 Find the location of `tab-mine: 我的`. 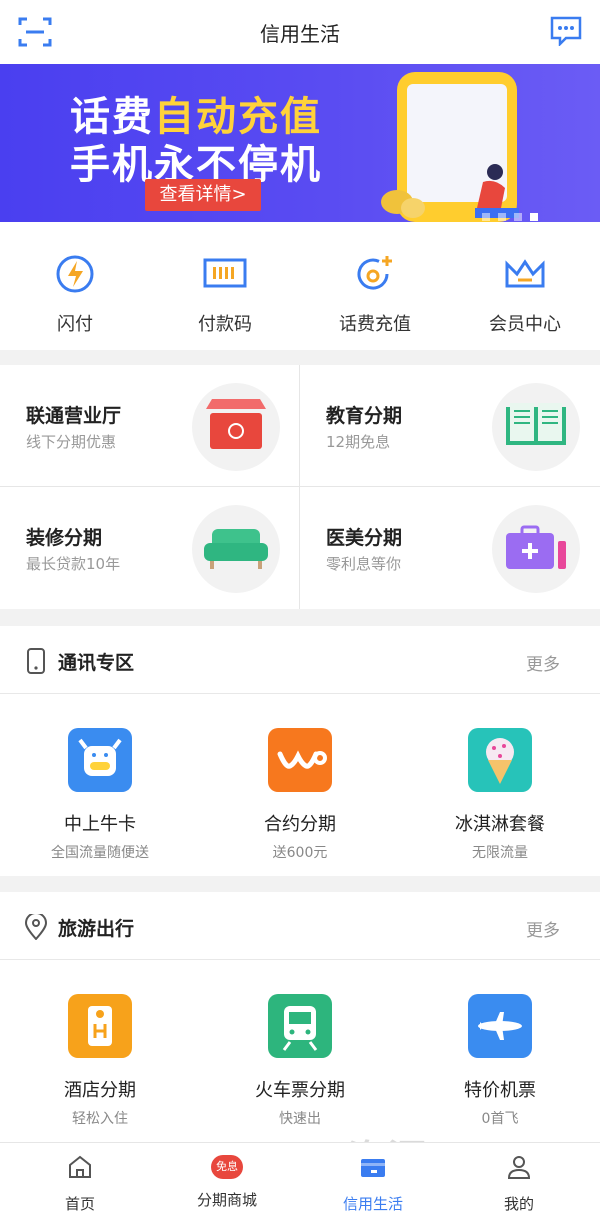

tab-mine: 我的 is located at coordinates (519, 1183).